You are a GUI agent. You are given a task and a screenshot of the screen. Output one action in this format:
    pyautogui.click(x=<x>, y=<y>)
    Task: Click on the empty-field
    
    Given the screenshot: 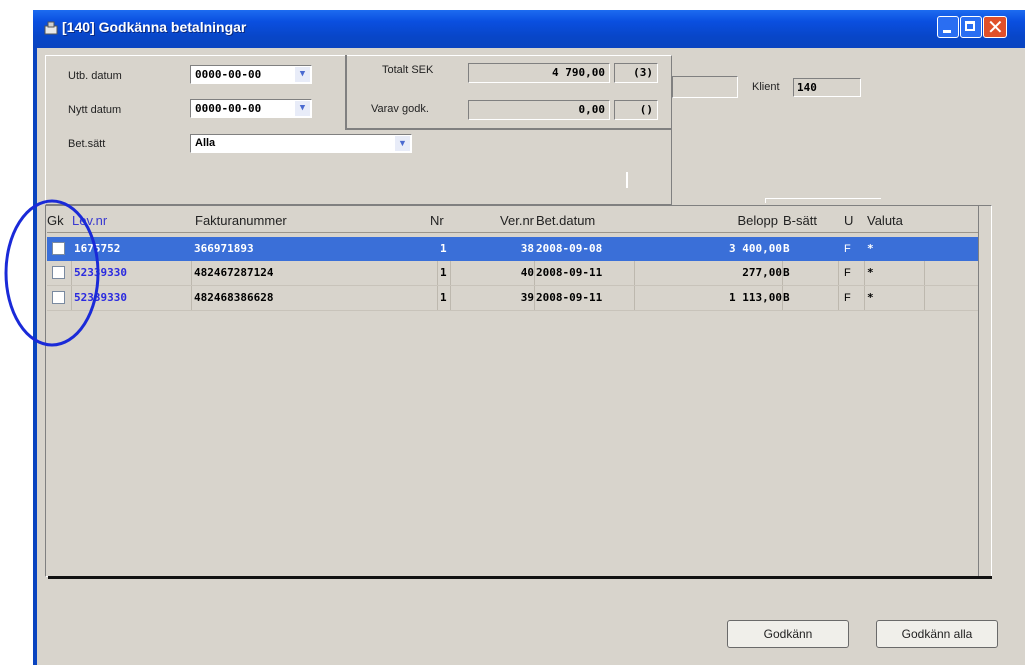 What is the action you would take?
    pyautogui.click(x=705, y=87)
    